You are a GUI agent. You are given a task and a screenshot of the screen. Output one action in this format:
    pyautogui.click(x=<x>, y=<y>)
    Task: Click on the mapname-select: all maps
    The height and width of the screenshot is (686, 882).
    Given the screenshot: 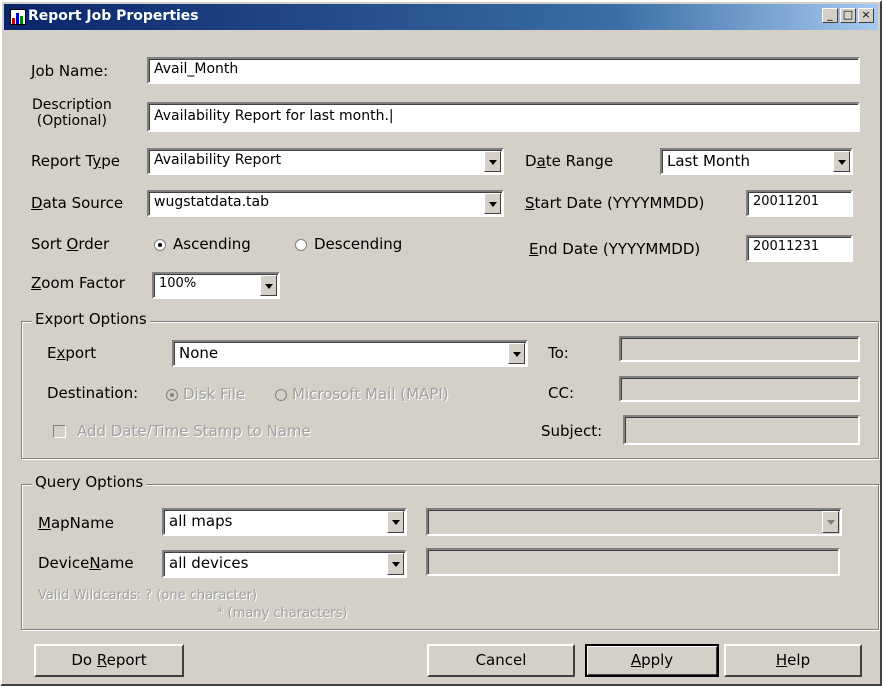 What is the action you would take?
    pyautogui.click(x=284, y=522)
    